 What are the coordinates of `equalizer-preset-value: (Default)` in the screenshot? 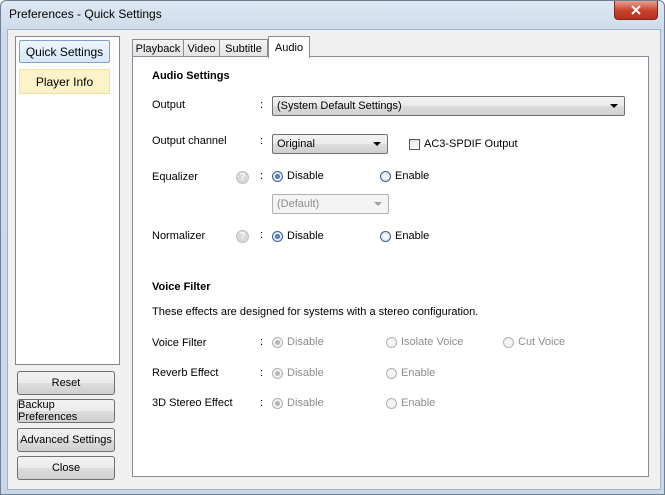 It's located at (298, 204).